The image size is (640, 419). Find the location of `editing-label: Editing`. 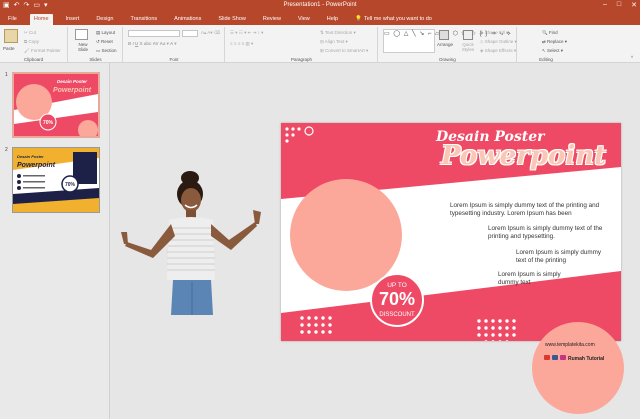

editing-label: Editing is located at coordinates (546, 59).